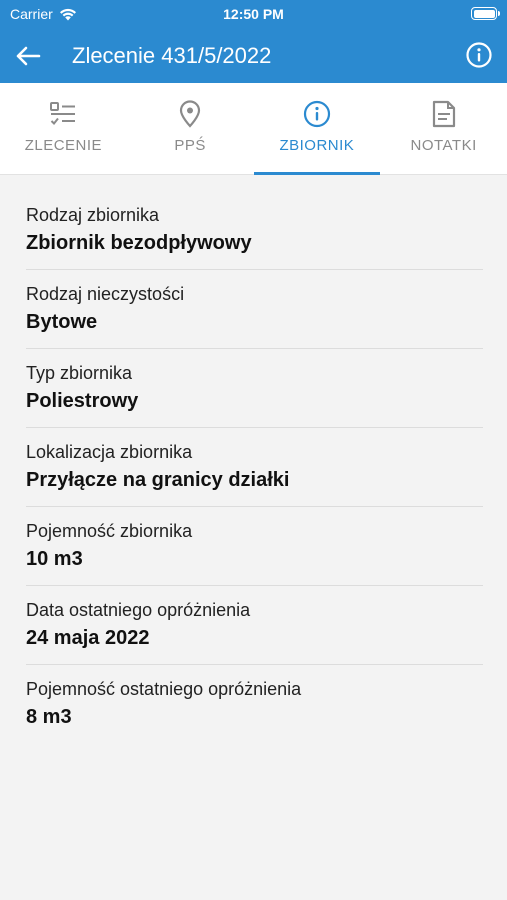  Describe the element at coordinates (109, 452) in the screenshot. I see `detail-label: Lokalizacja zbiornika` at that location.